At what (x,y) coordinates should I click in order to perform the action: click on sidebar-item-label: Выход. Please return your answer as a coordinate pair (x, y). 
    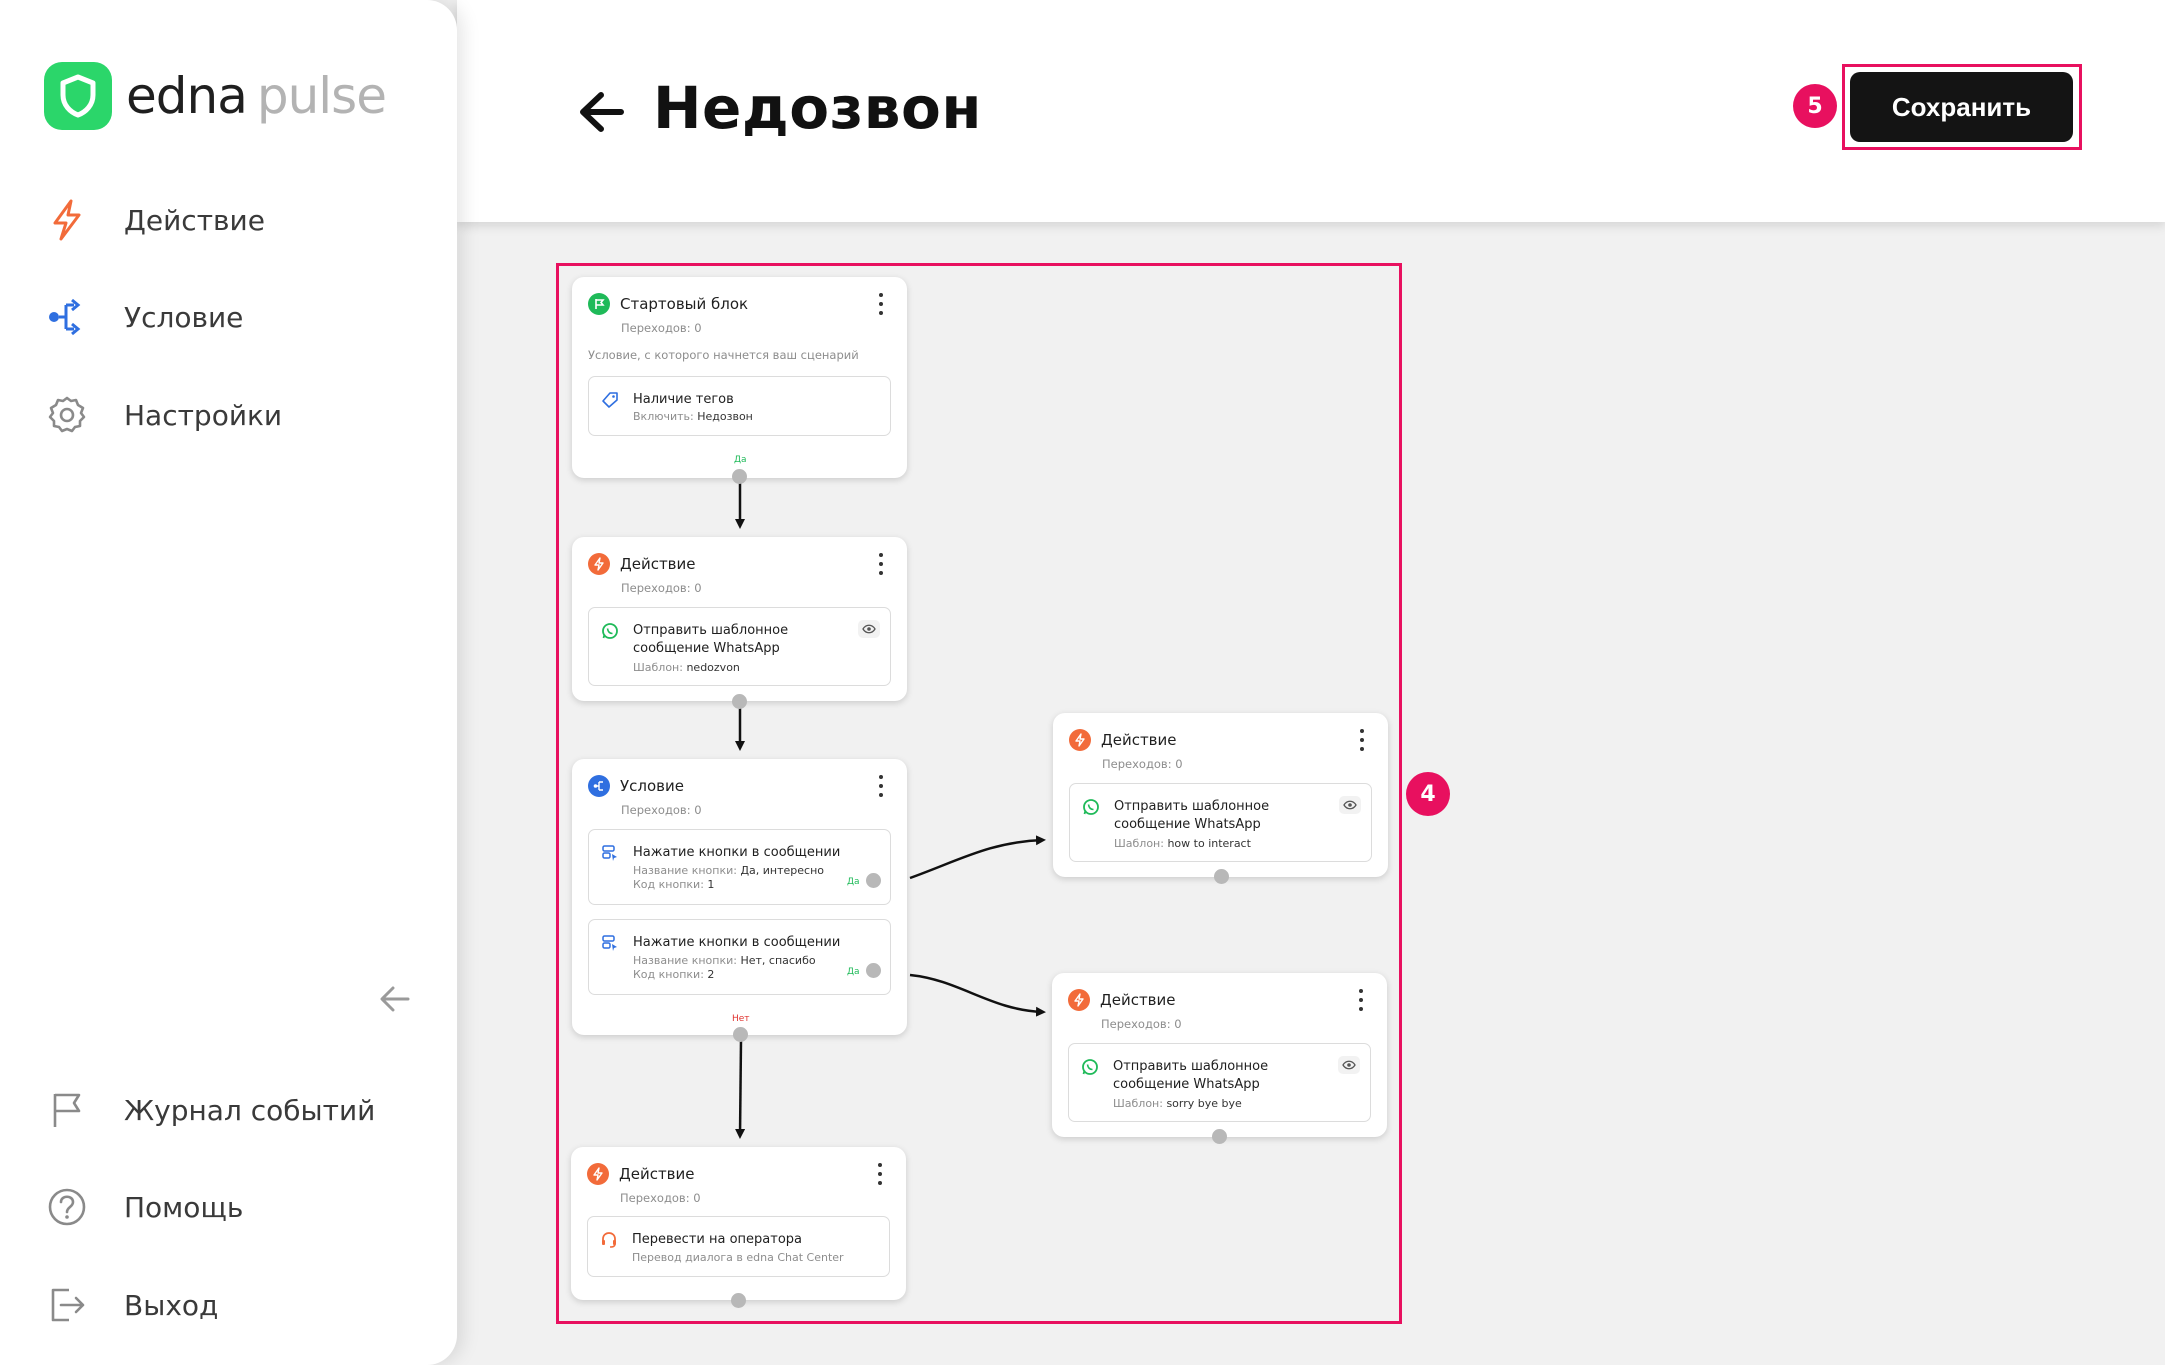
    Looking at the image, I should click on (171, 1305).